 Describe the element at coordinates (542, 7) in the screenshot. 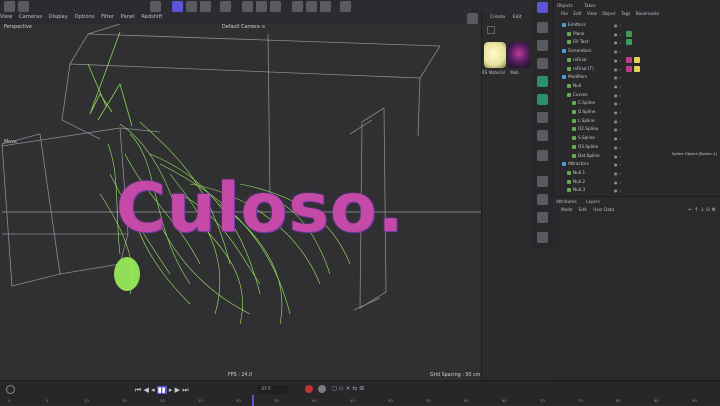

I see `toolstrip-cube-icon` at that location.